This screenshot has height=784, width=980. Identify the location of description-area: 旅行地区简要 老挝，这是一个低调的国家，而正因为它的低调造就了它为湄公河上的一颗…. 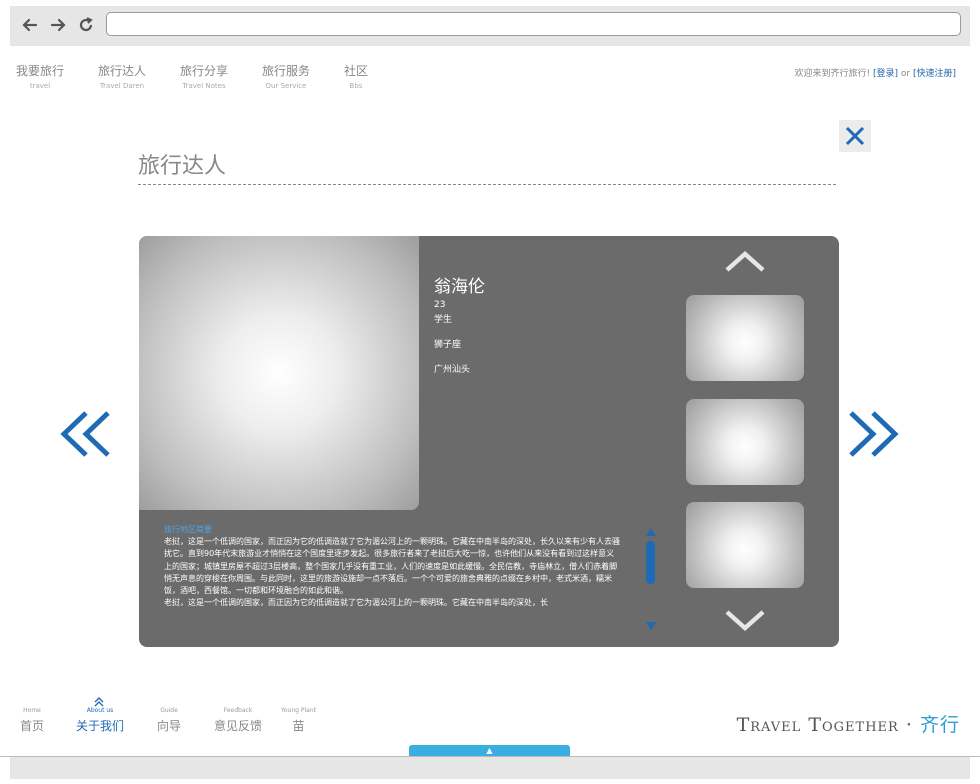
(393, 580).